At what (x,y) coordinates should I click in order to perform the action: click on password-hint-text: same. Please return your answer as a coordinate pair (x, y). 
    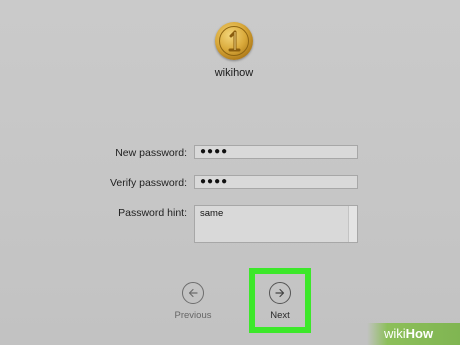
    Looking at the image, I should click on (212, 213).